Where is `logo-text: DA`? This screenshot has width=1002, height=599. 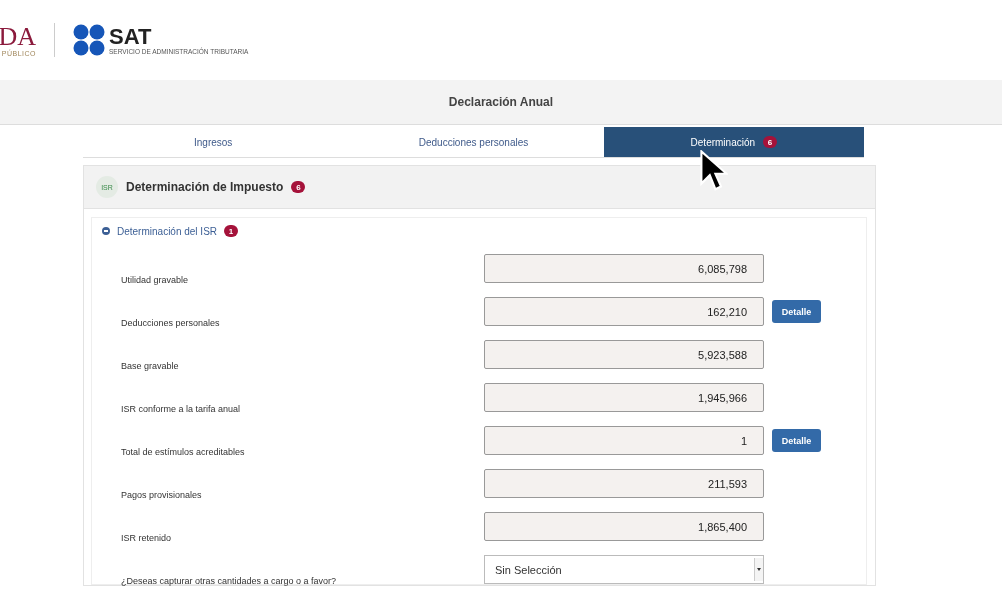
logo-text: DA is located at coordinates (18, 36).